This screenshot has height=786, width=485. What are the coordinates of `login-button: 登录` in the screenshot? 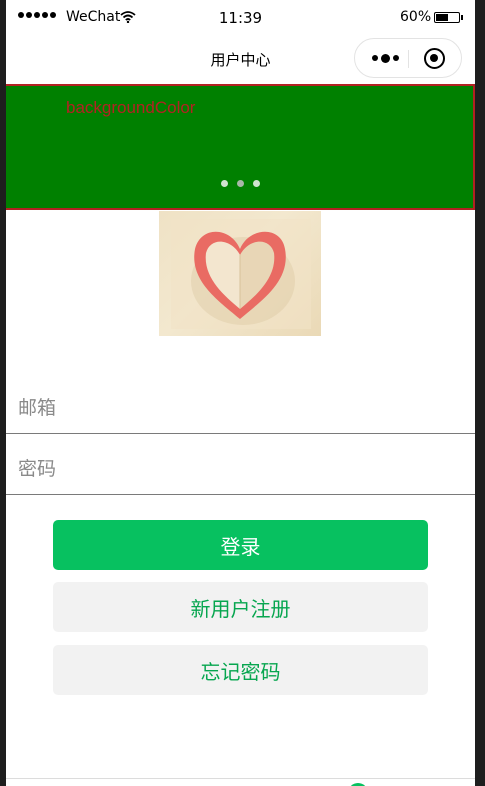 It's located at (240, 545).